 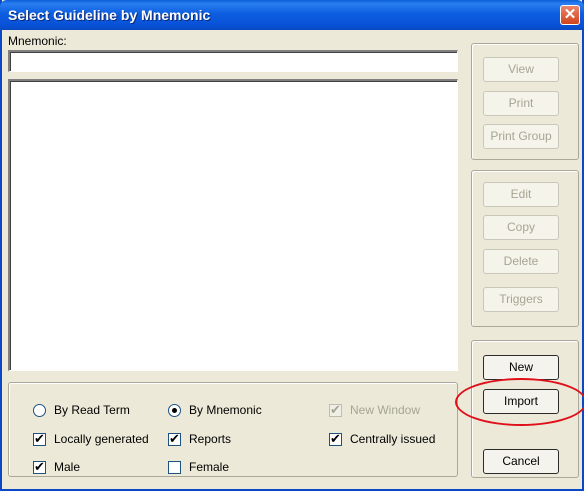 I want to click on triggers-button: Triggers, so click(x=521, y=299).